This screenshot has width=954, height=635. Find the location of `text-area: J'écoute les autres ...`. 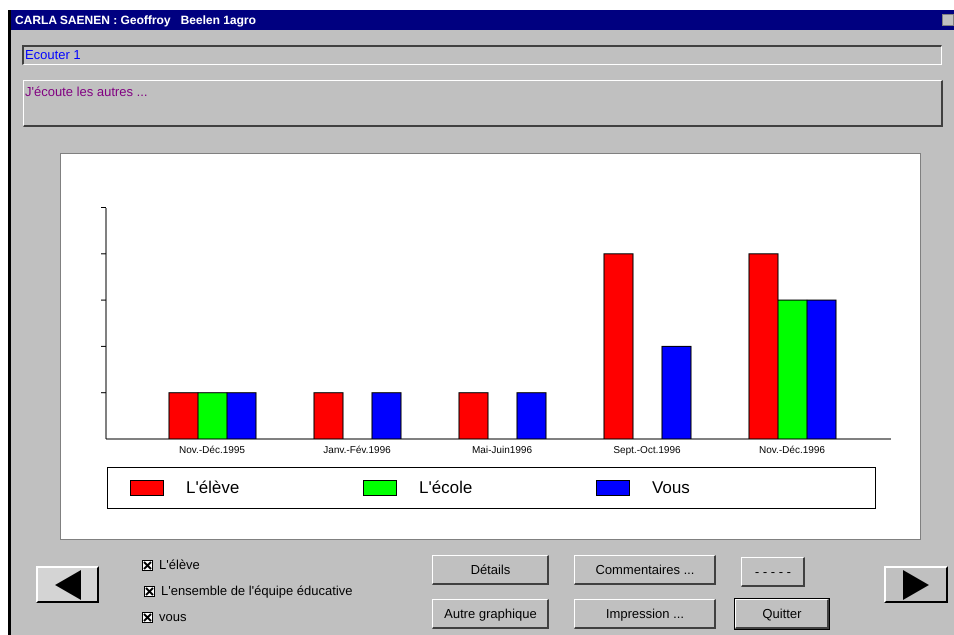

text-area: J'écoute les autres ... is located at coordinates (483, 103).